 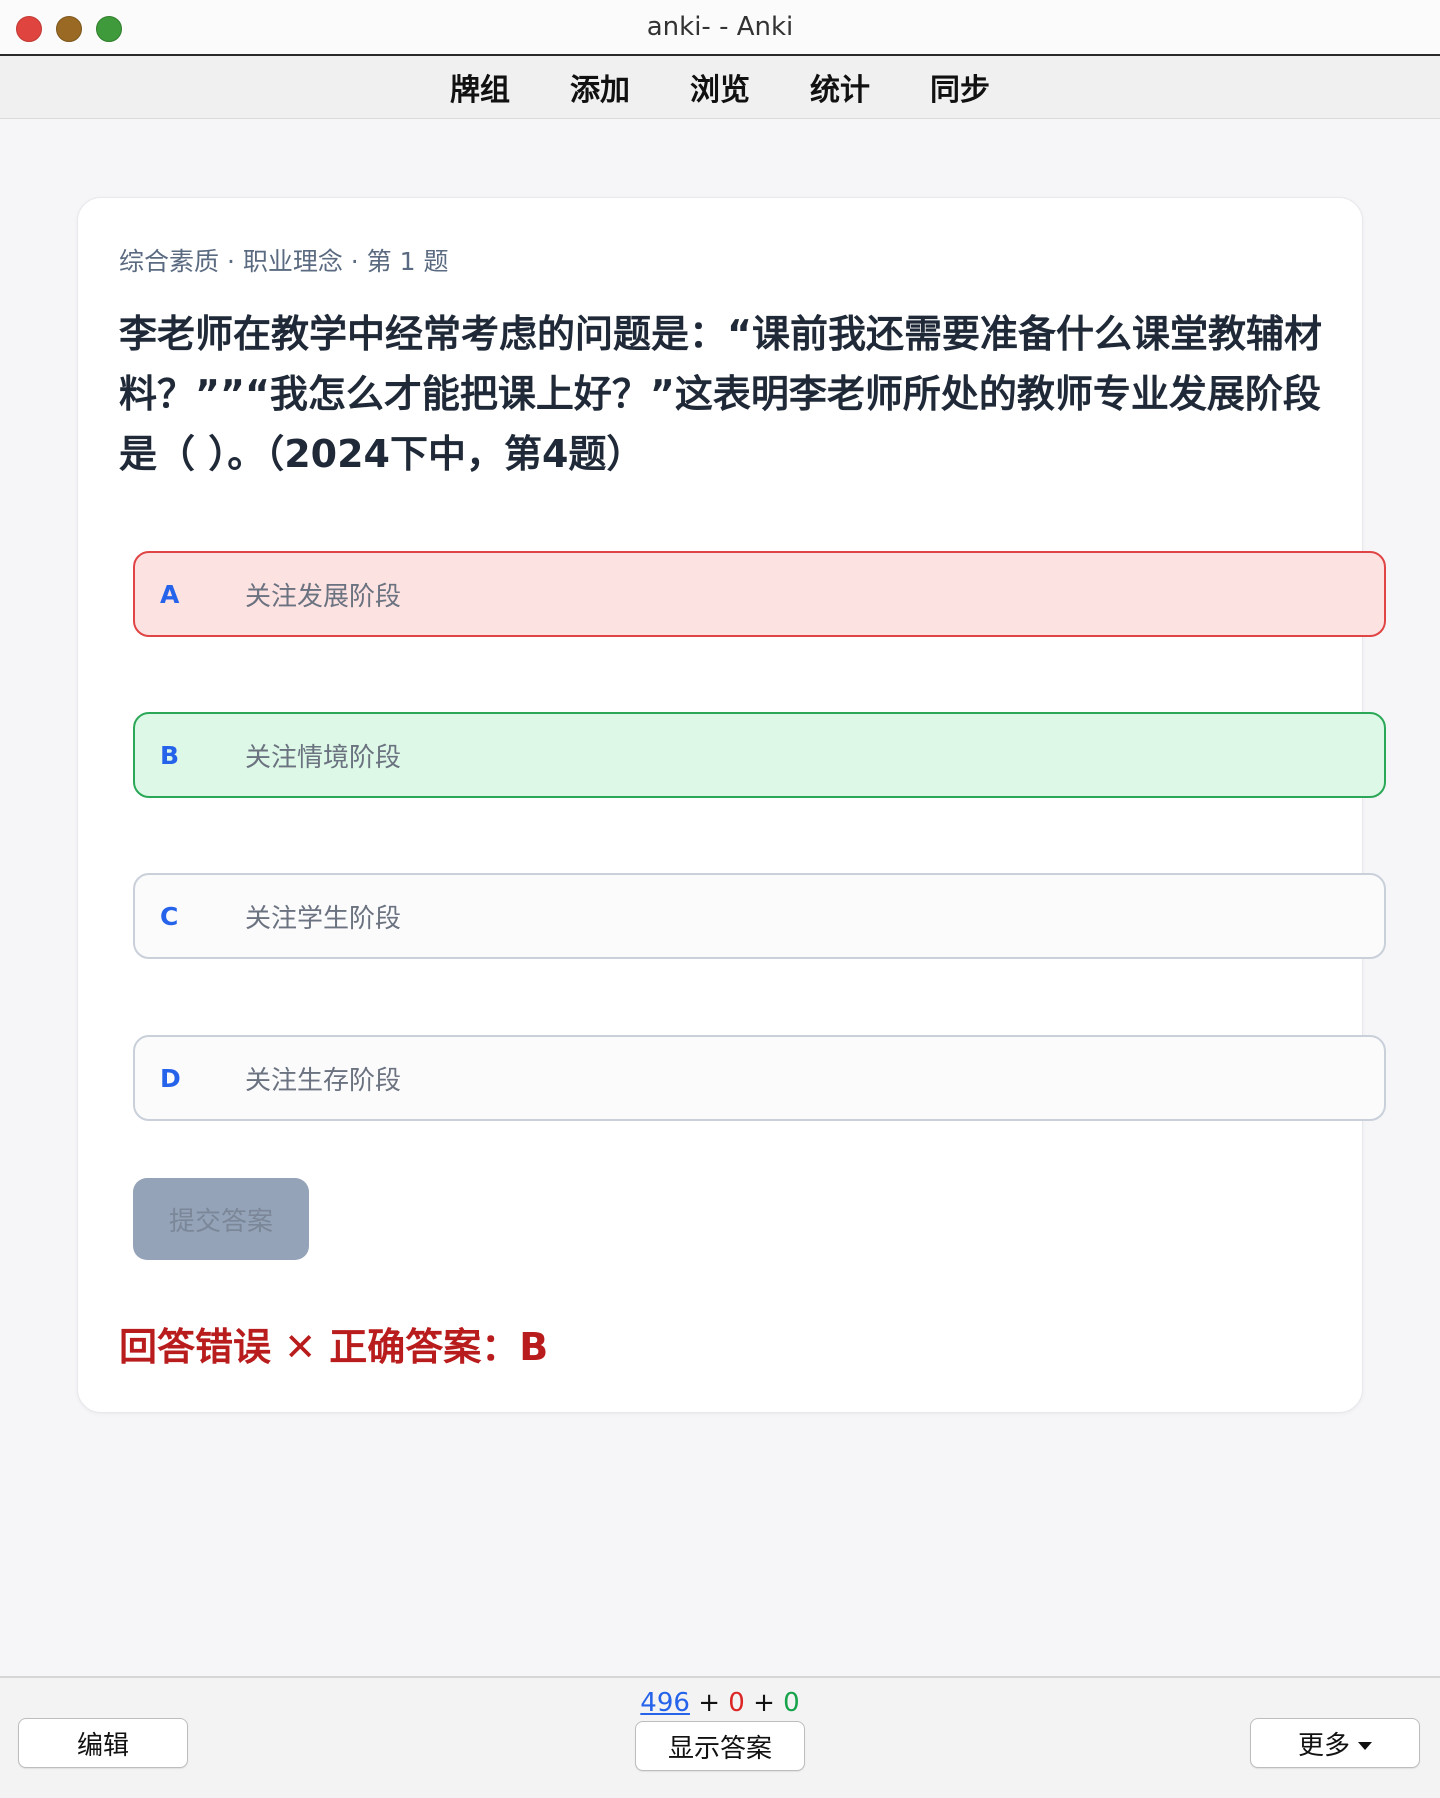 I want to click on top-nav: 牌组 添加 浏览 统计 同步, so click(x=720, y=87).